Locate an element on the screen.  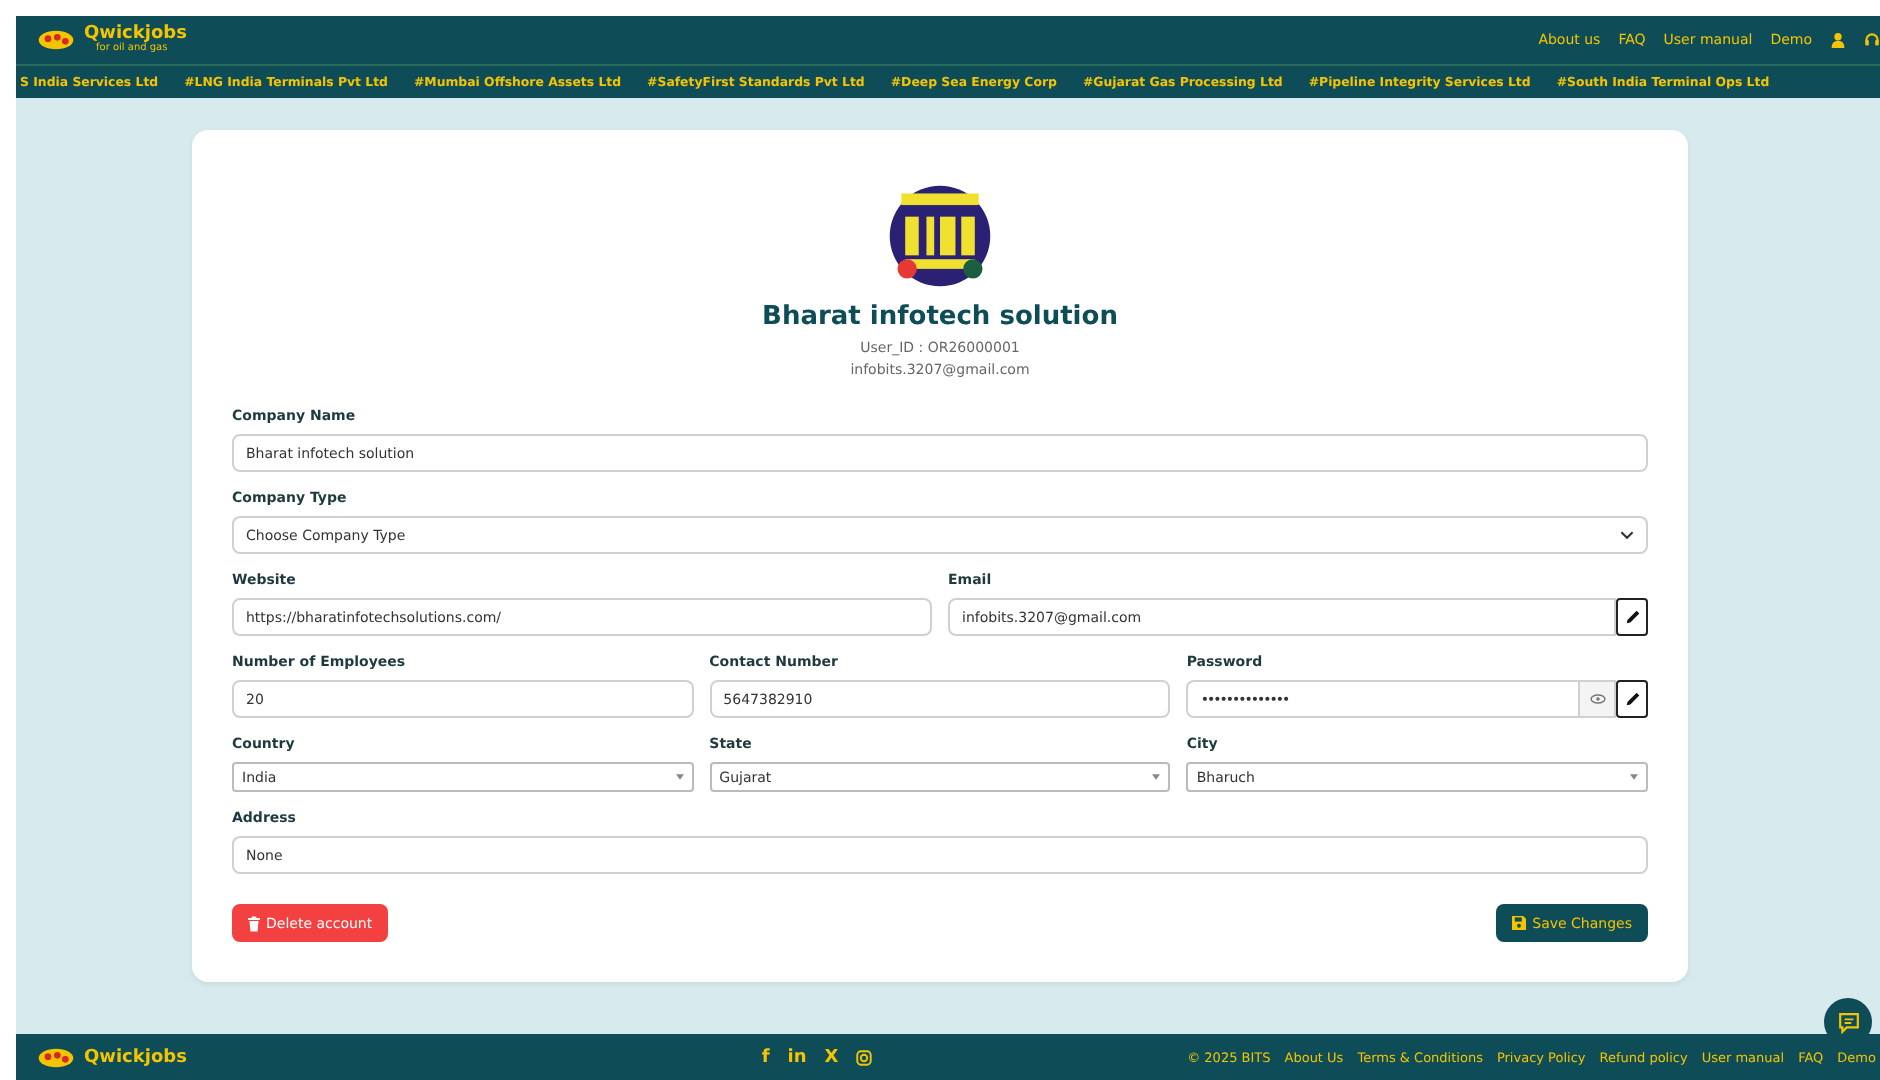
eye-icon is located at coordinates (1597, 699).